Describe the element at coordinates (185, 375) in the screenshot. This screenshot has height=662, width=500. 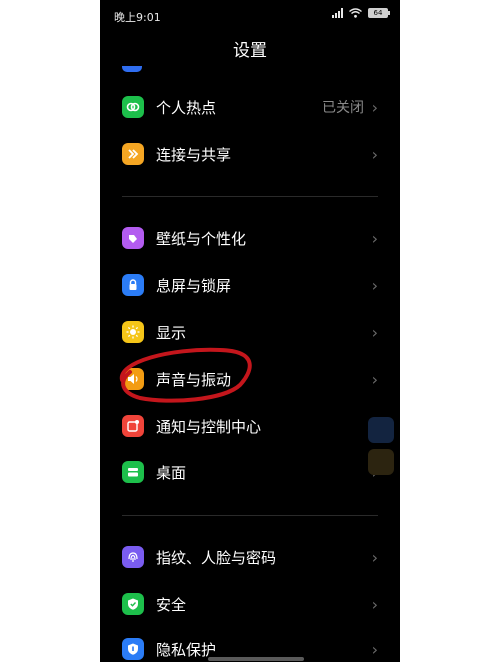
I see `annotation-circle` at that location.